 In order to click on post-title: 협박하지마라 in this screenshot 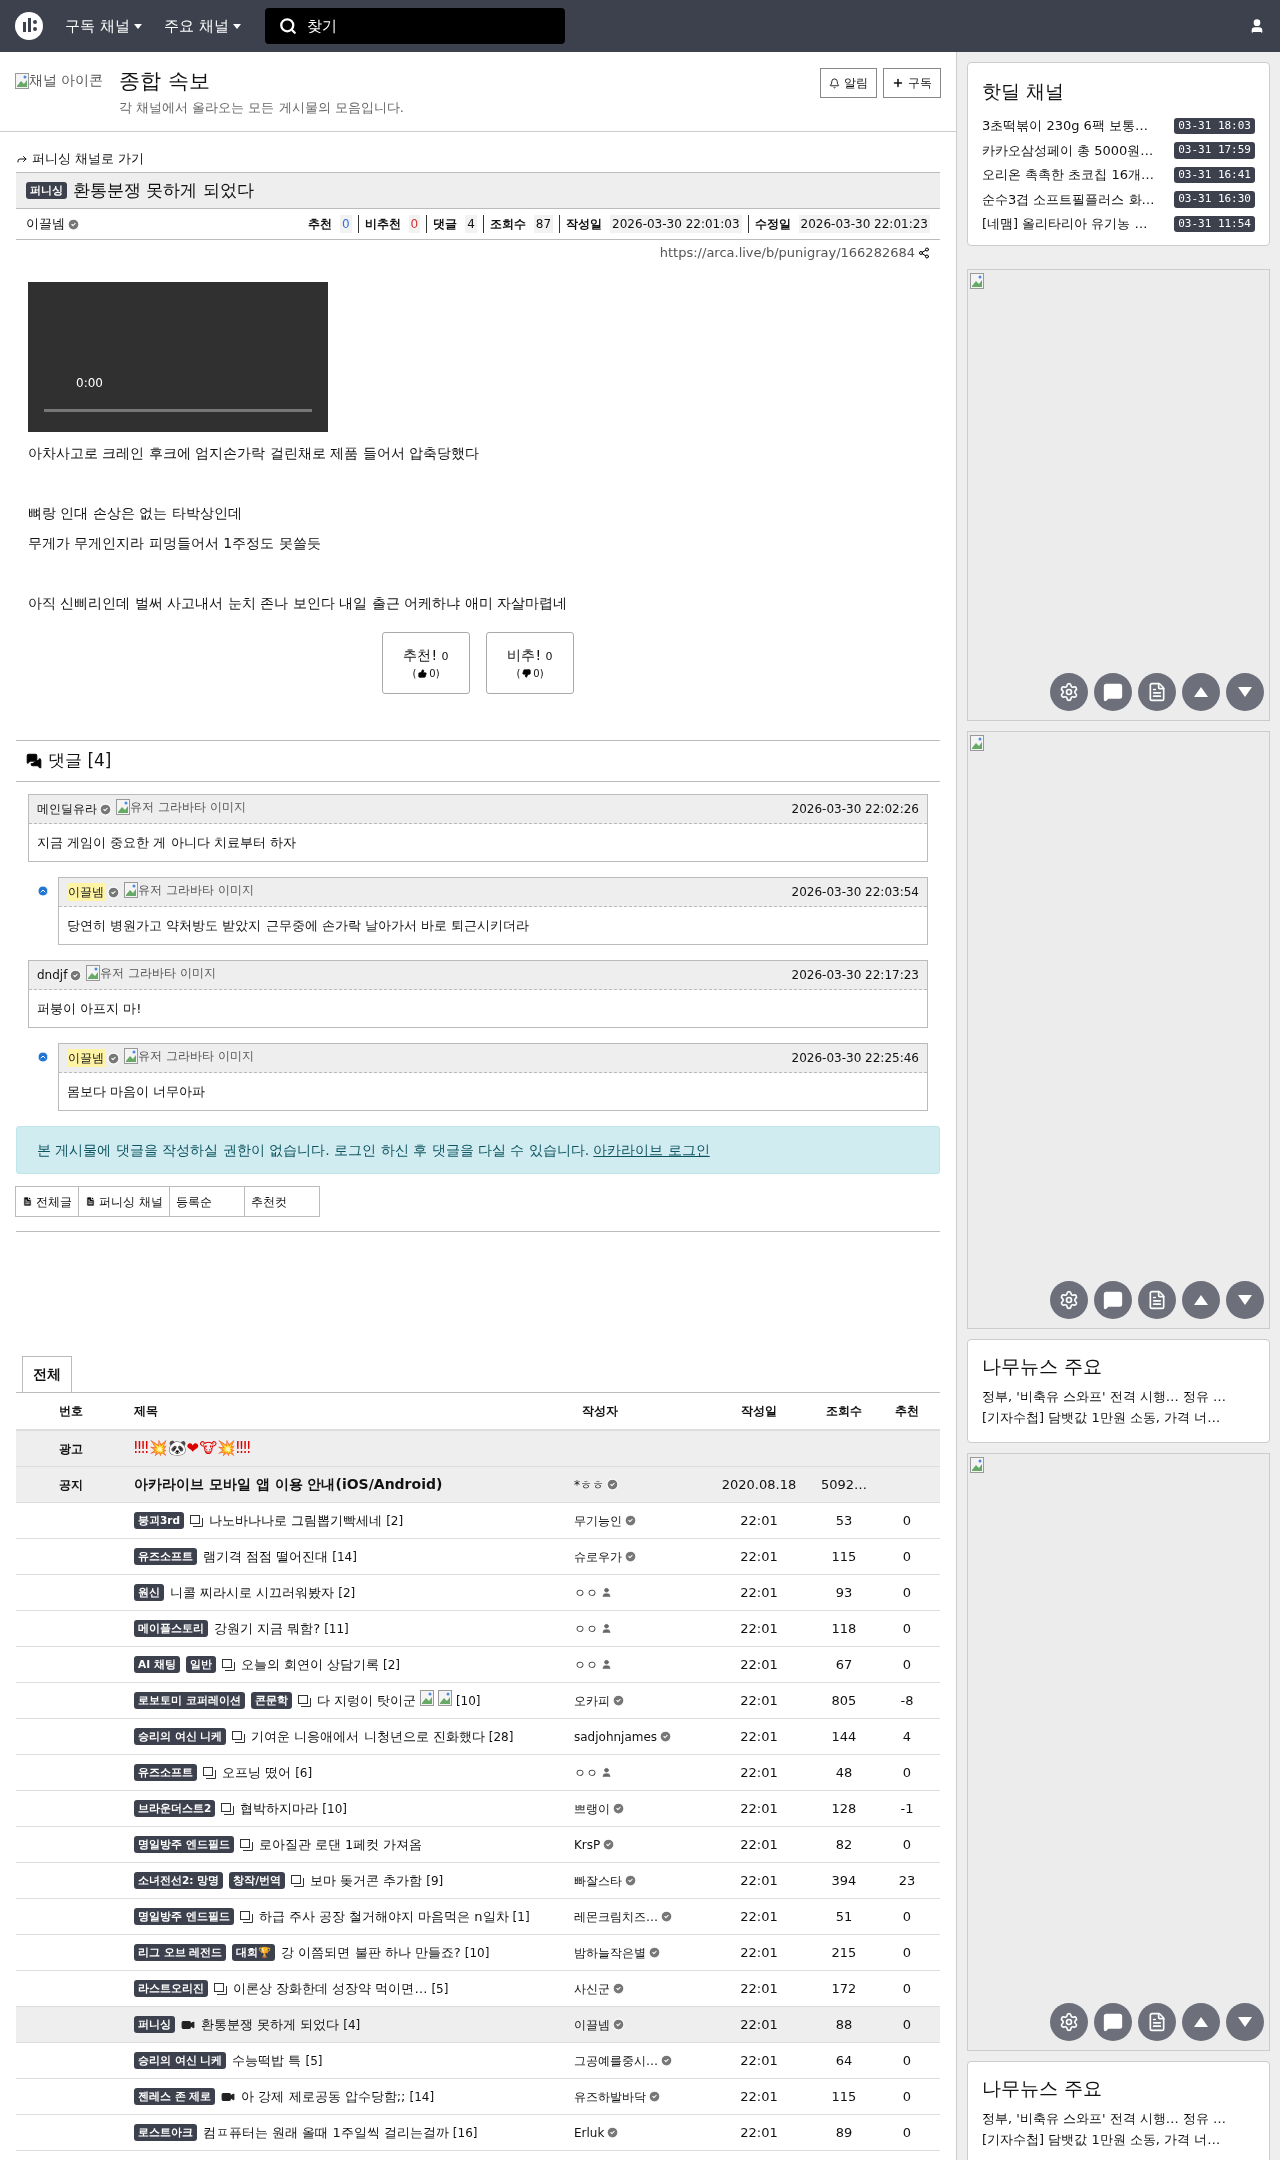, I will do `click(279, 1808)`.